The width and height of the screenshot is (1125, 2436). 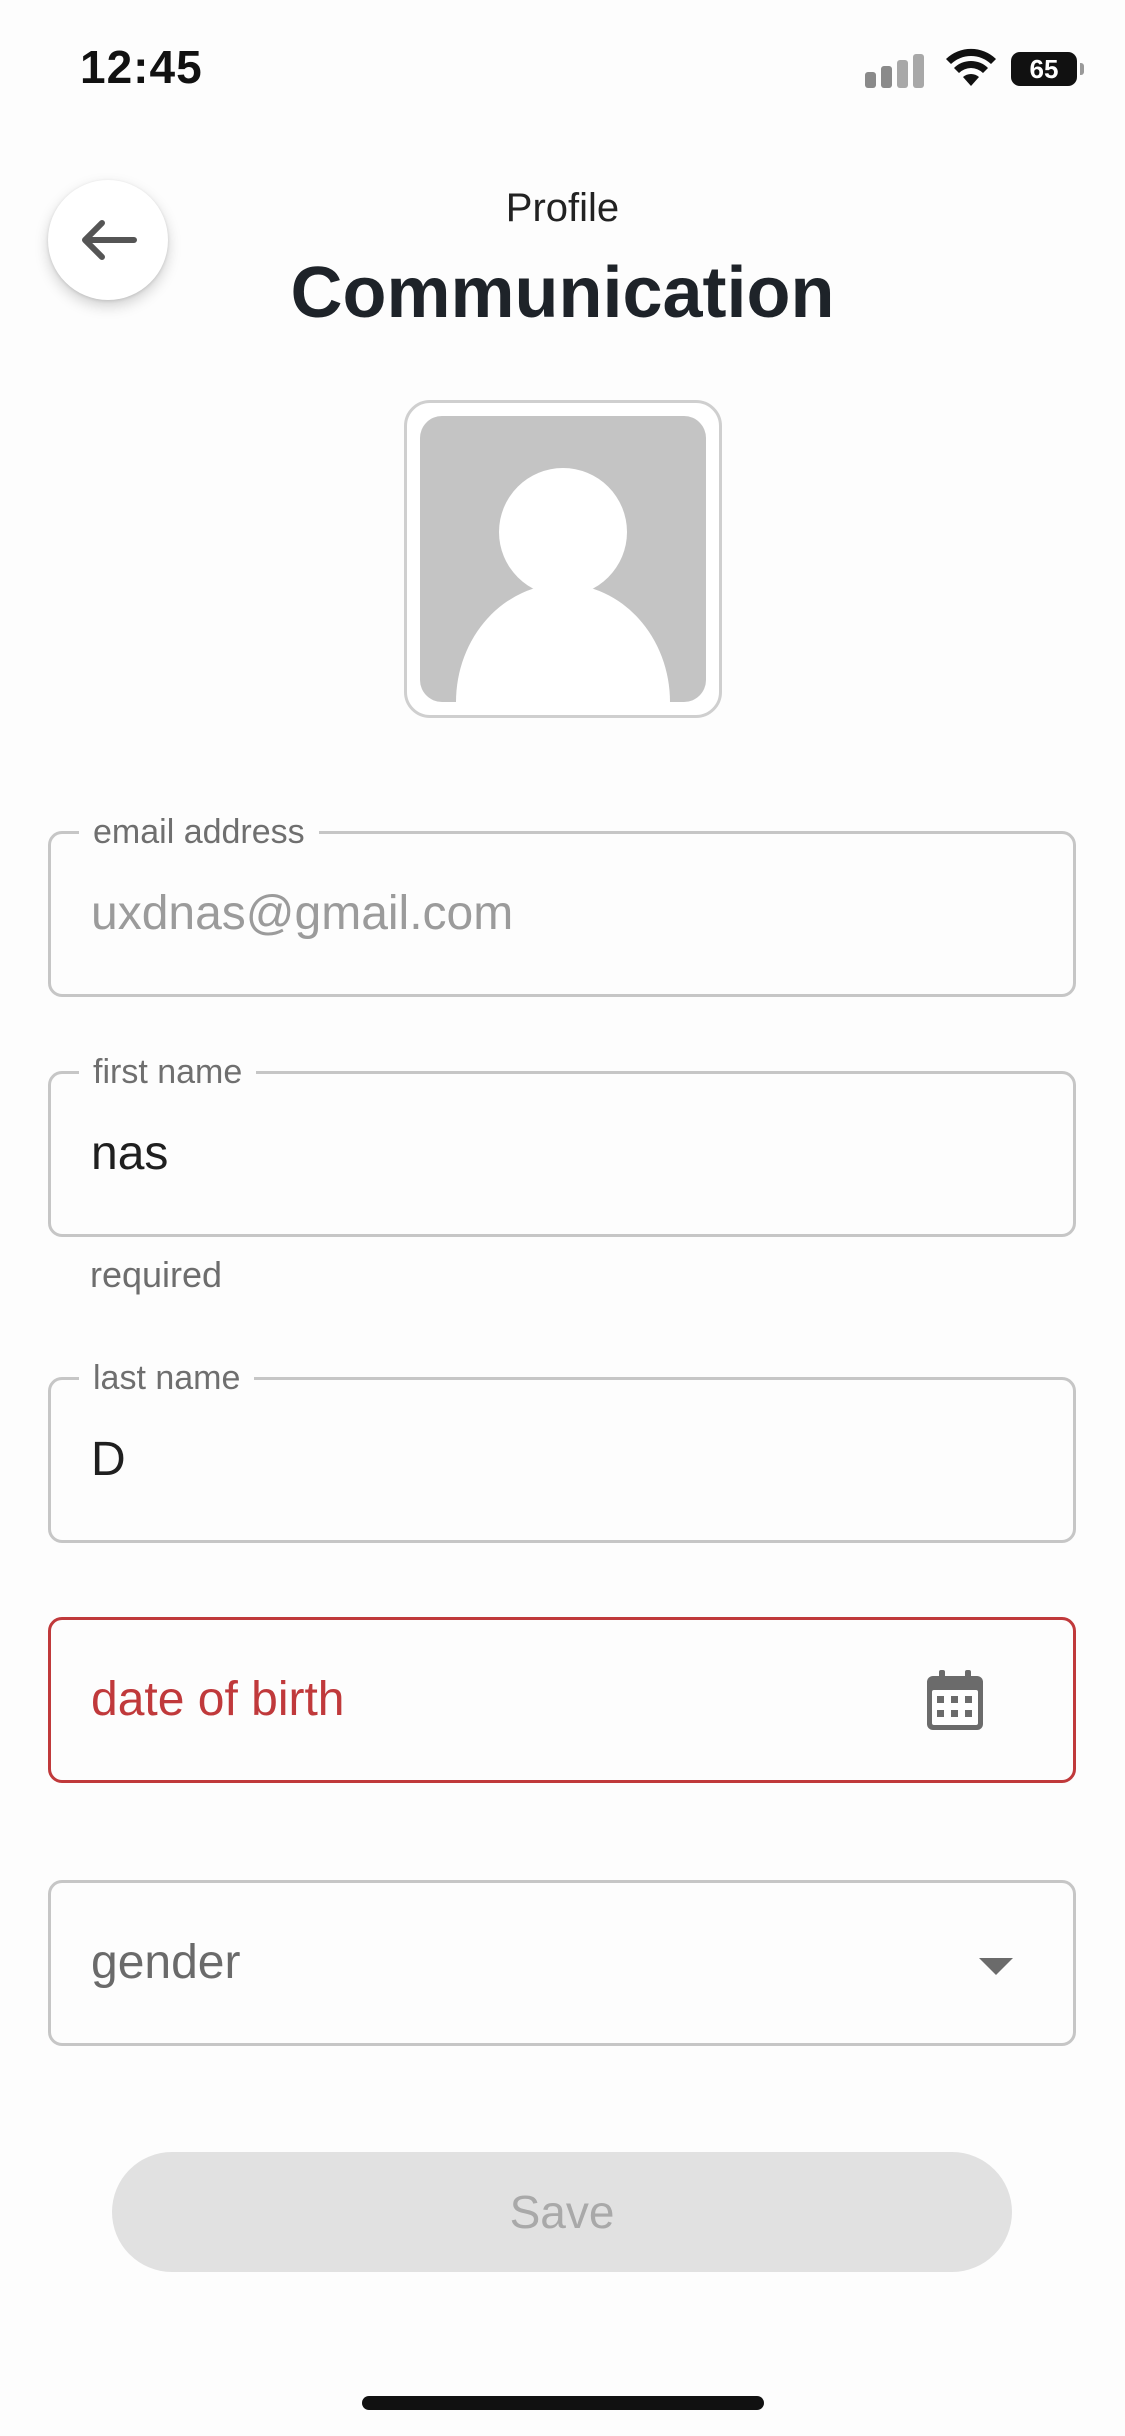 I want to click on gender-select: gender, so click(x=562, y=1963).